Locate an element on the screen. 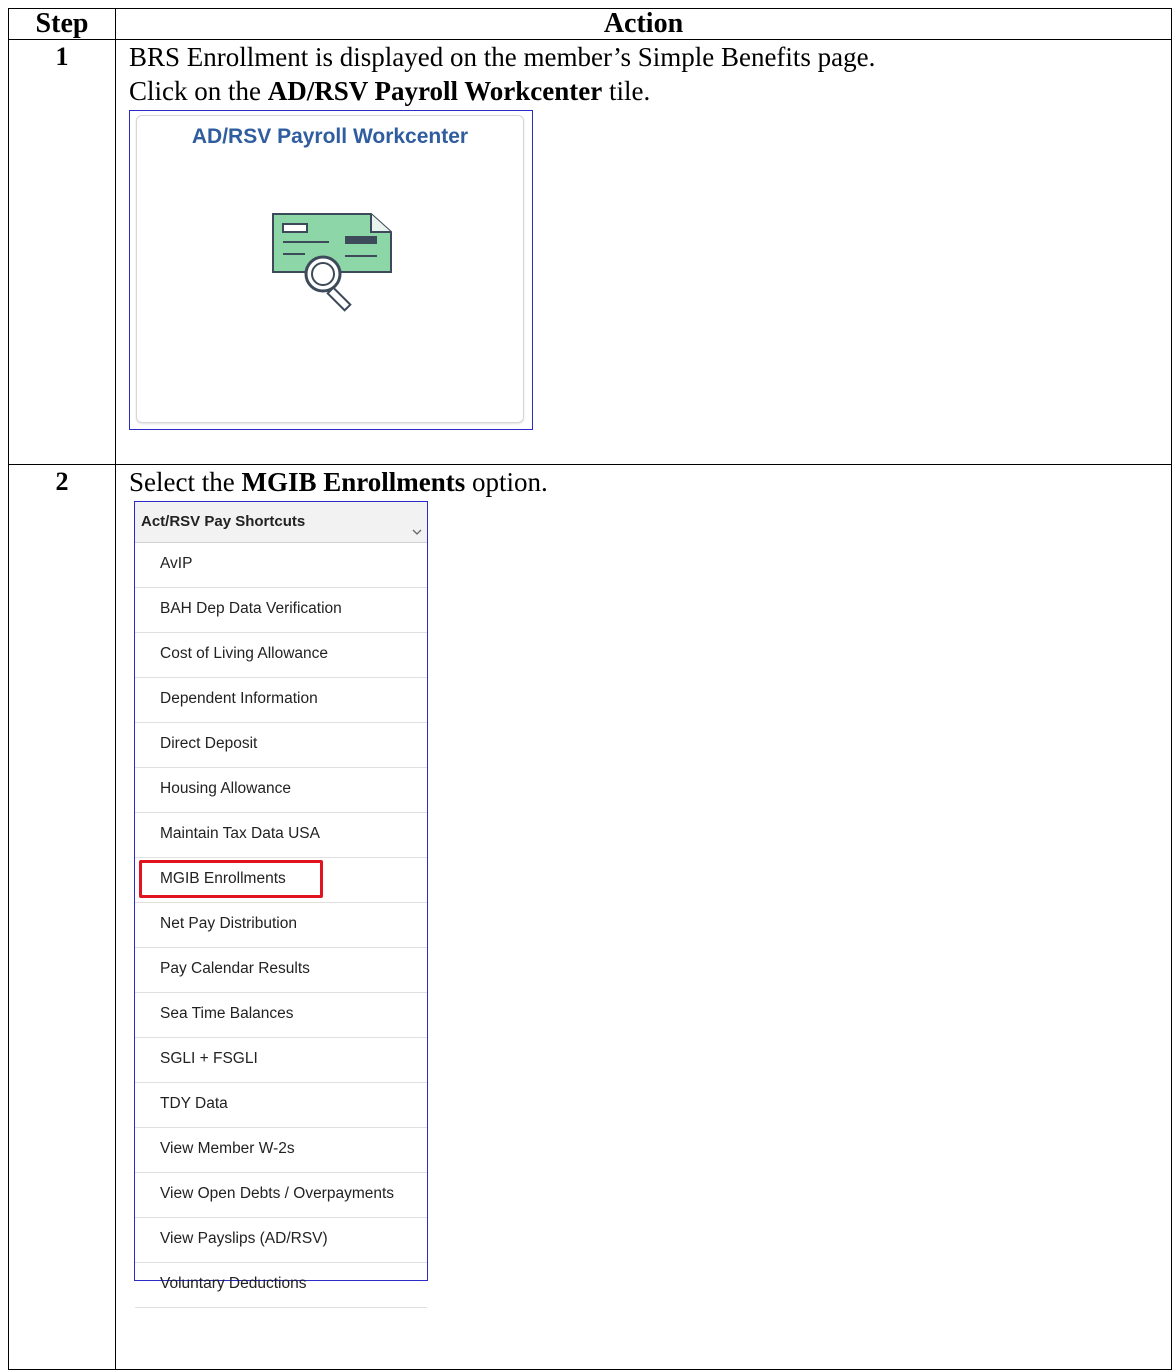  menu-item: Dependent Information is located at coordinates (281, 700).